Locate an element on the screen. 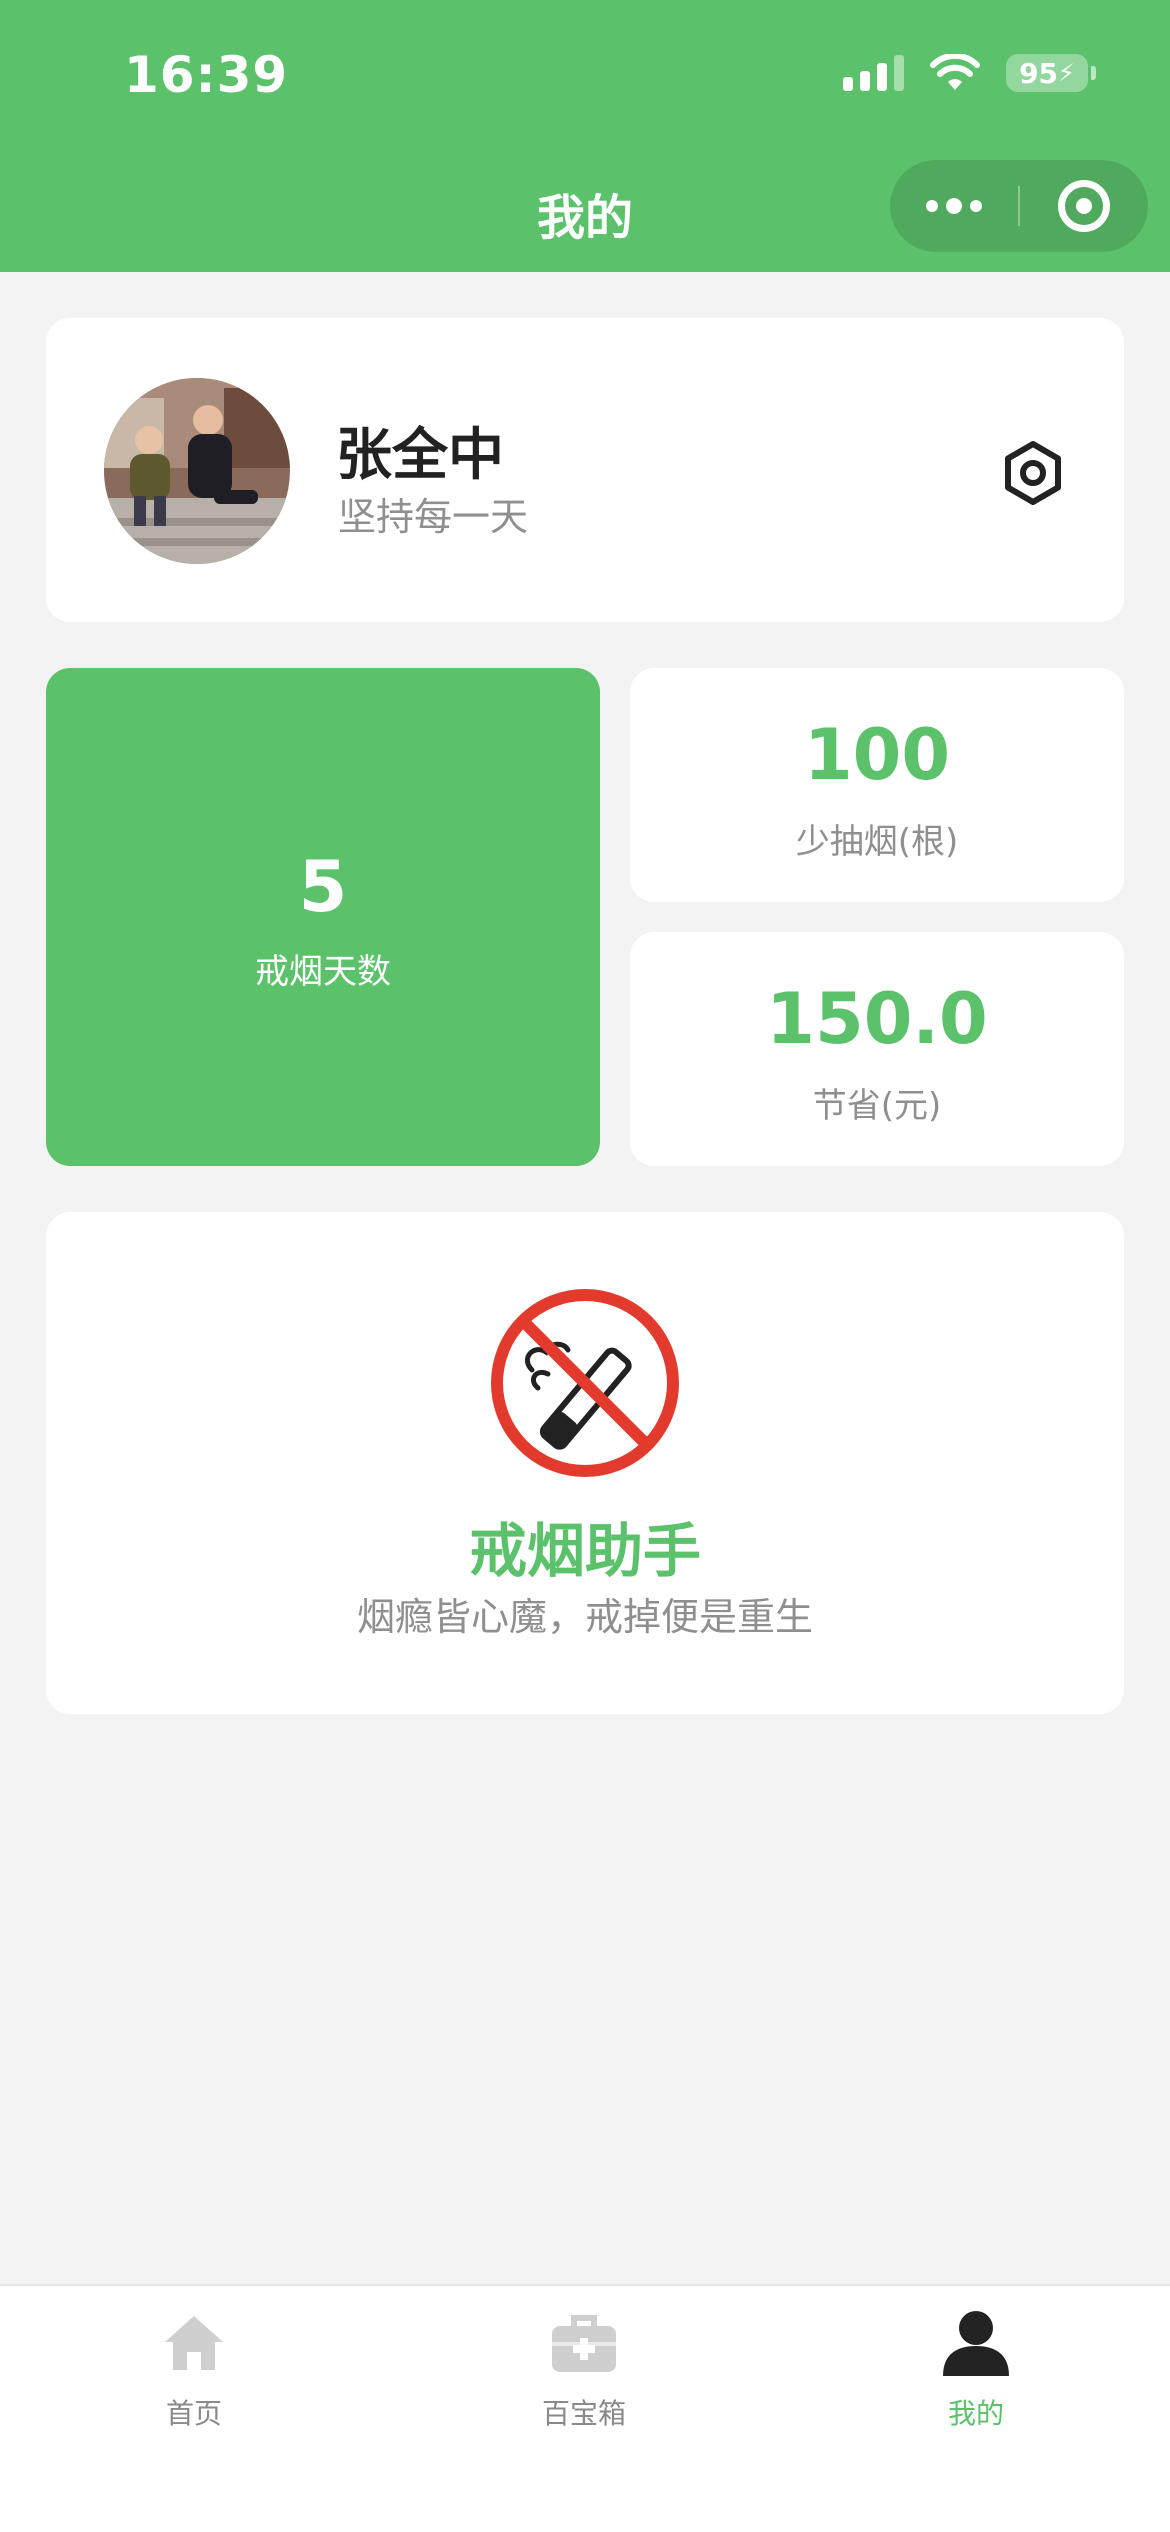  settings-icon is located at coordinates (1033, 473).